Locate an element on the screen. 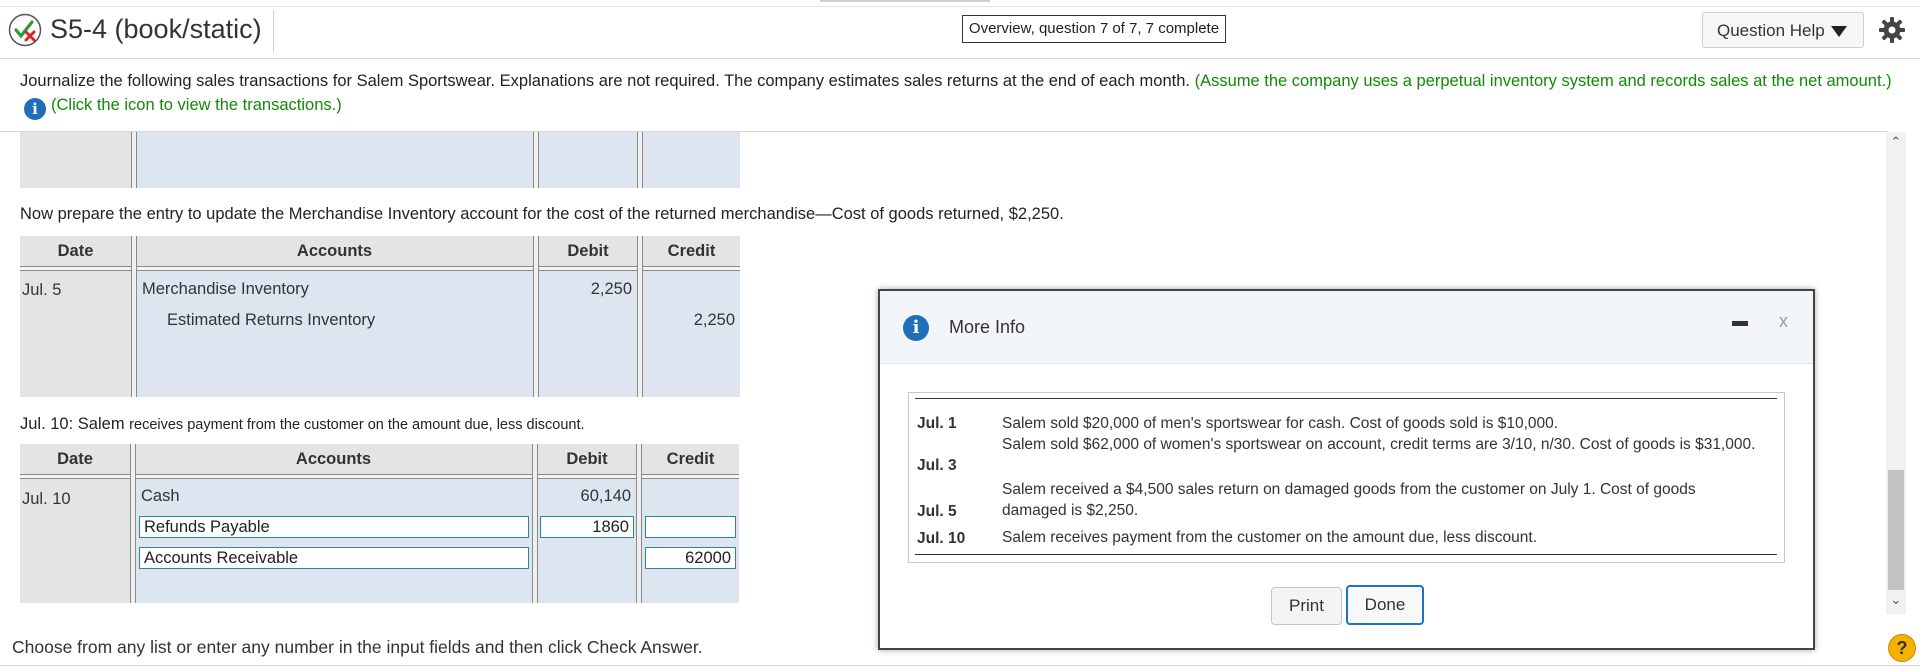 This screenshot has width=1920, height=668. scrollbar-thumb is located at coordinates (1896, 530).